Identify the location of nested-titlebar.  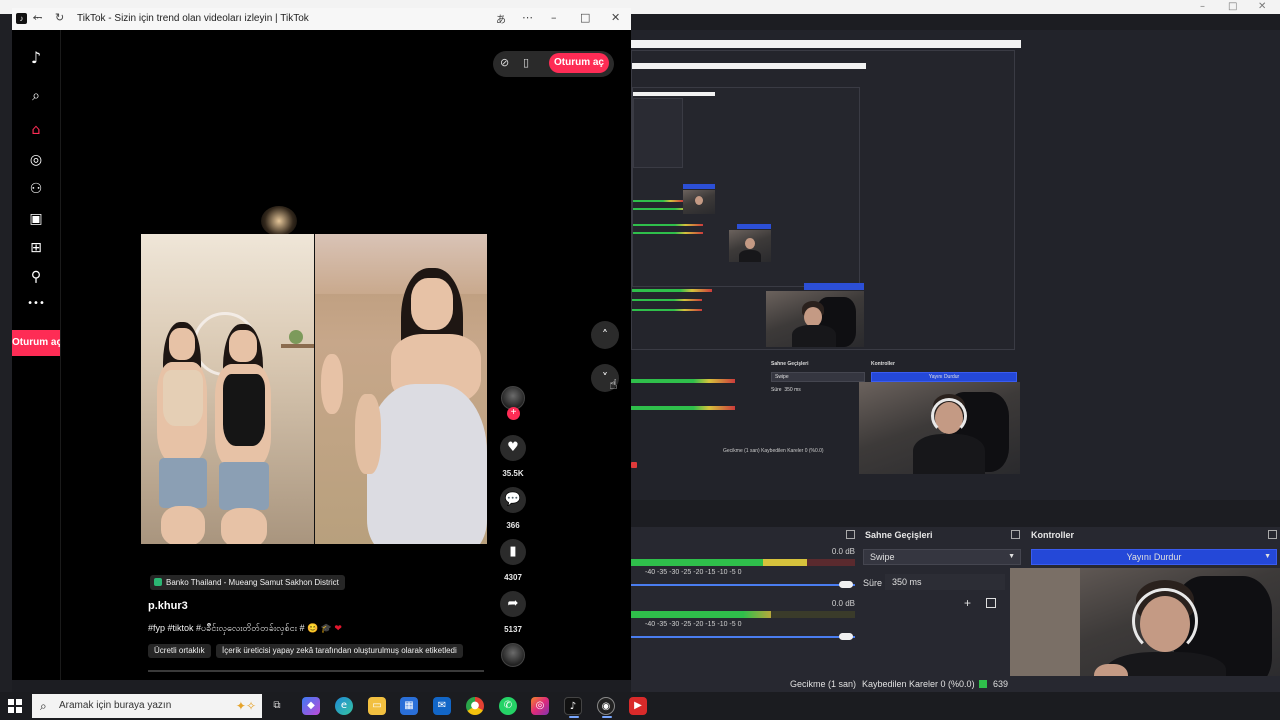
(826, 44).